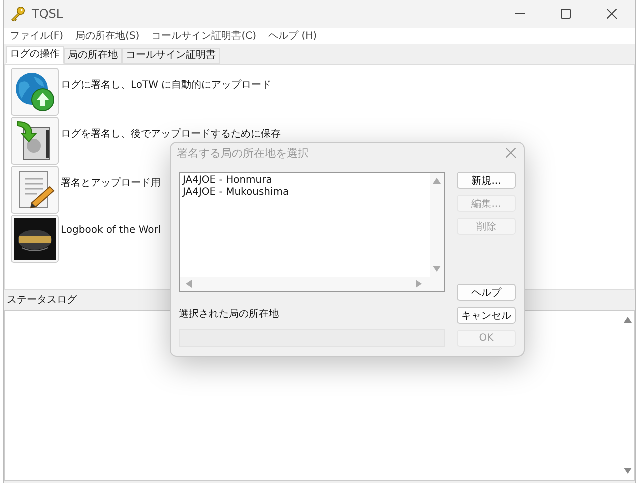 This screenshot has width=640, height=483. Describe the element at coordinates (243, 153) in the screenshot. I see `dialog-title: 署名する局の所在地を選択` at that location.